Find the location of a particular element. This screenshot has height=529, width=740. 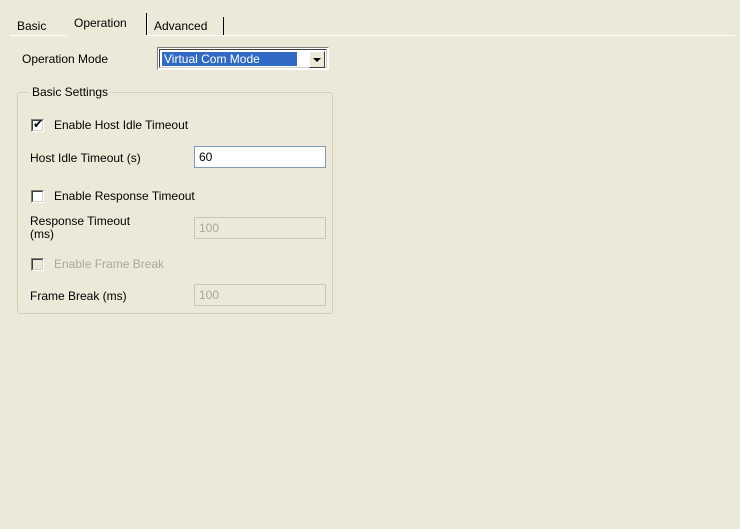

tab-advanced-label: Advanced is located at coordinates (181, 26).